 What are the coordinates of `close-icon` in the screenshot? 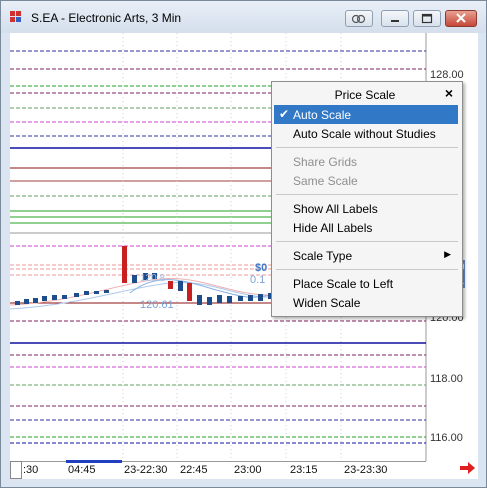 It's located at (461, 18).